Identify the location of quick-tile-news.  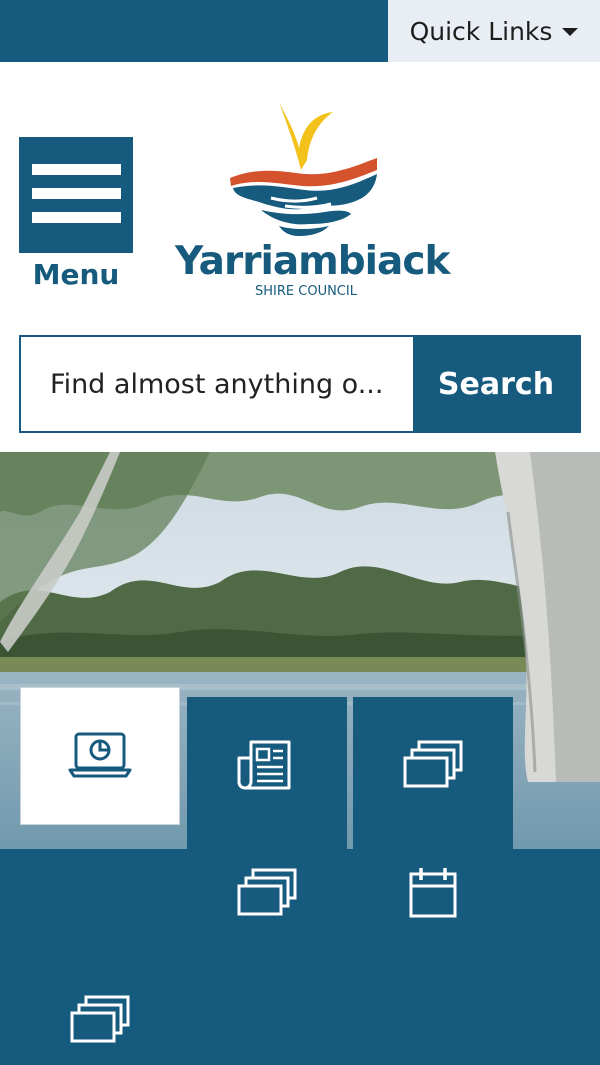
(267, 766).